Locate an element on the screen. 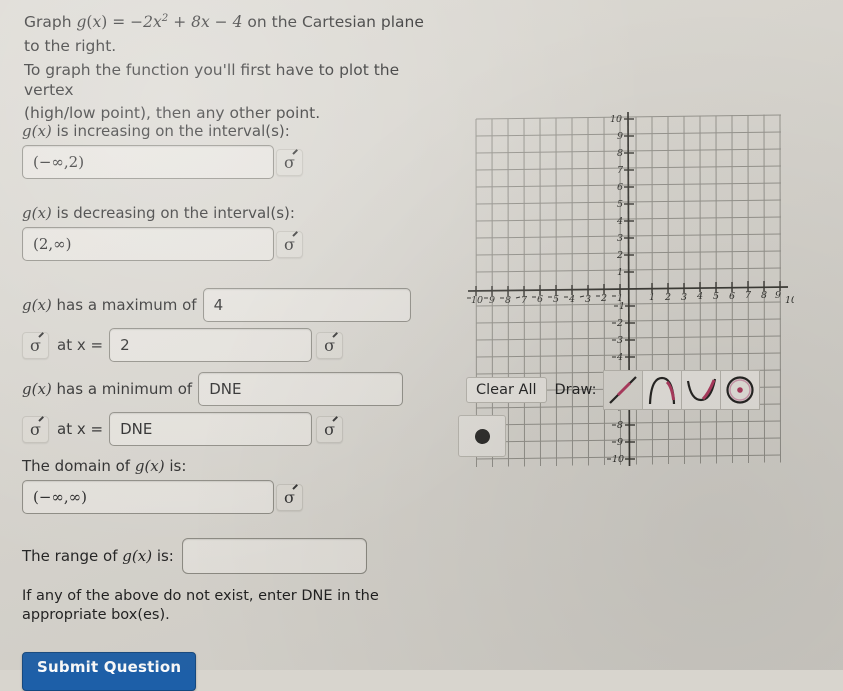 The image size is (843, 691). decreasing-math-keyboard-button: σ is located at coordinates (289, 244).